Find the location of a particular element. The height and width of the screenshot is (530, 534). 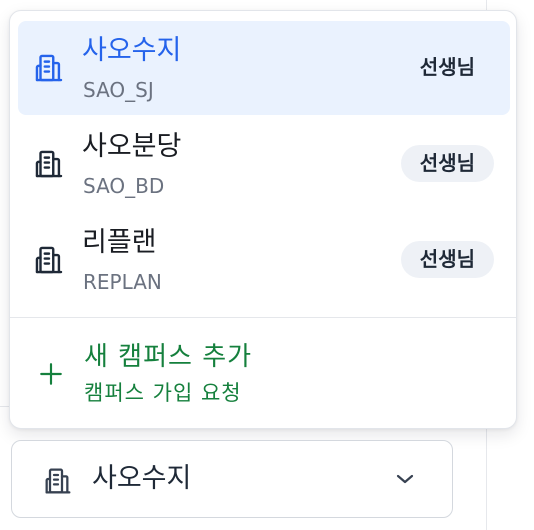

menu-separator is located at coordinates (263, 317).